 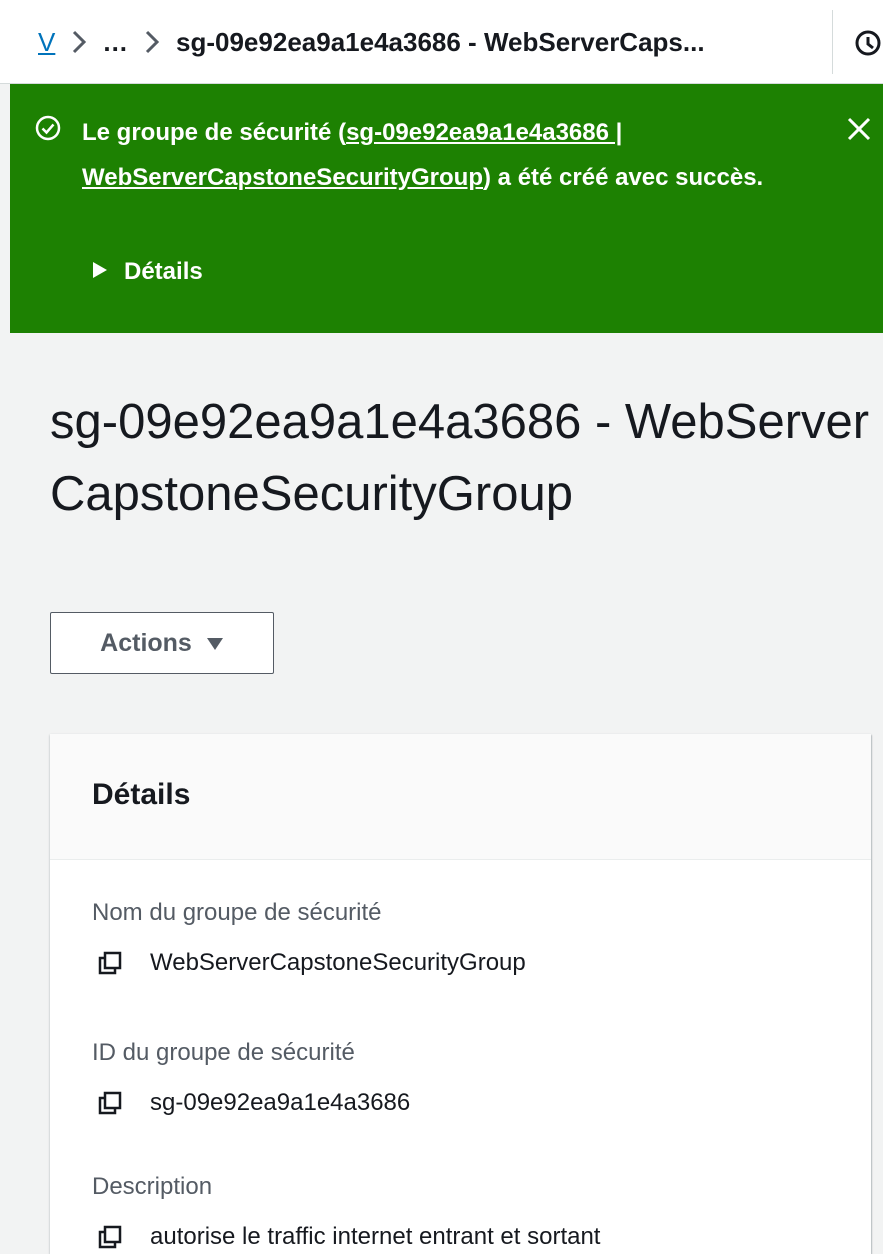 What do you see at coordinates (832, 42) in the screenshot?
I see `topbar-divider` at bounding box center [832, 42].